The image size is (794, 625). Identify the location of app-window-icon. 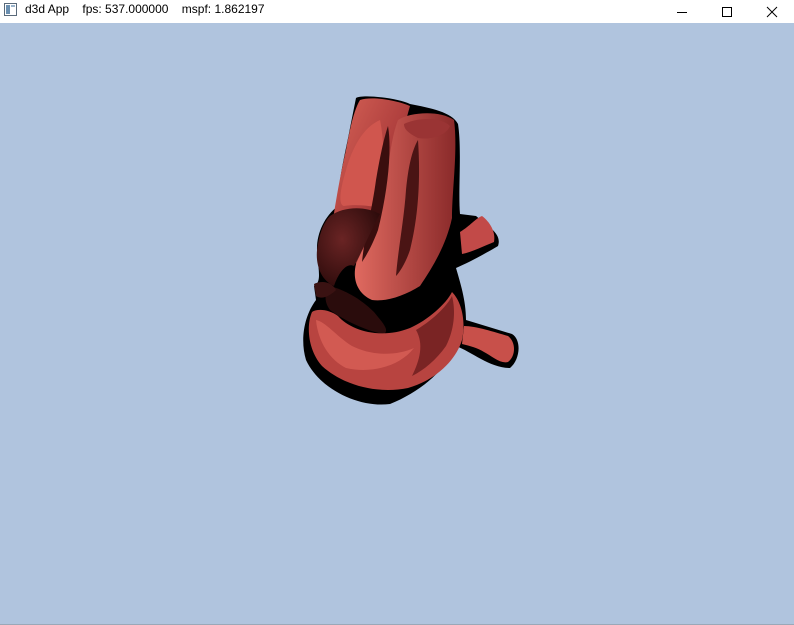
(10, 9).